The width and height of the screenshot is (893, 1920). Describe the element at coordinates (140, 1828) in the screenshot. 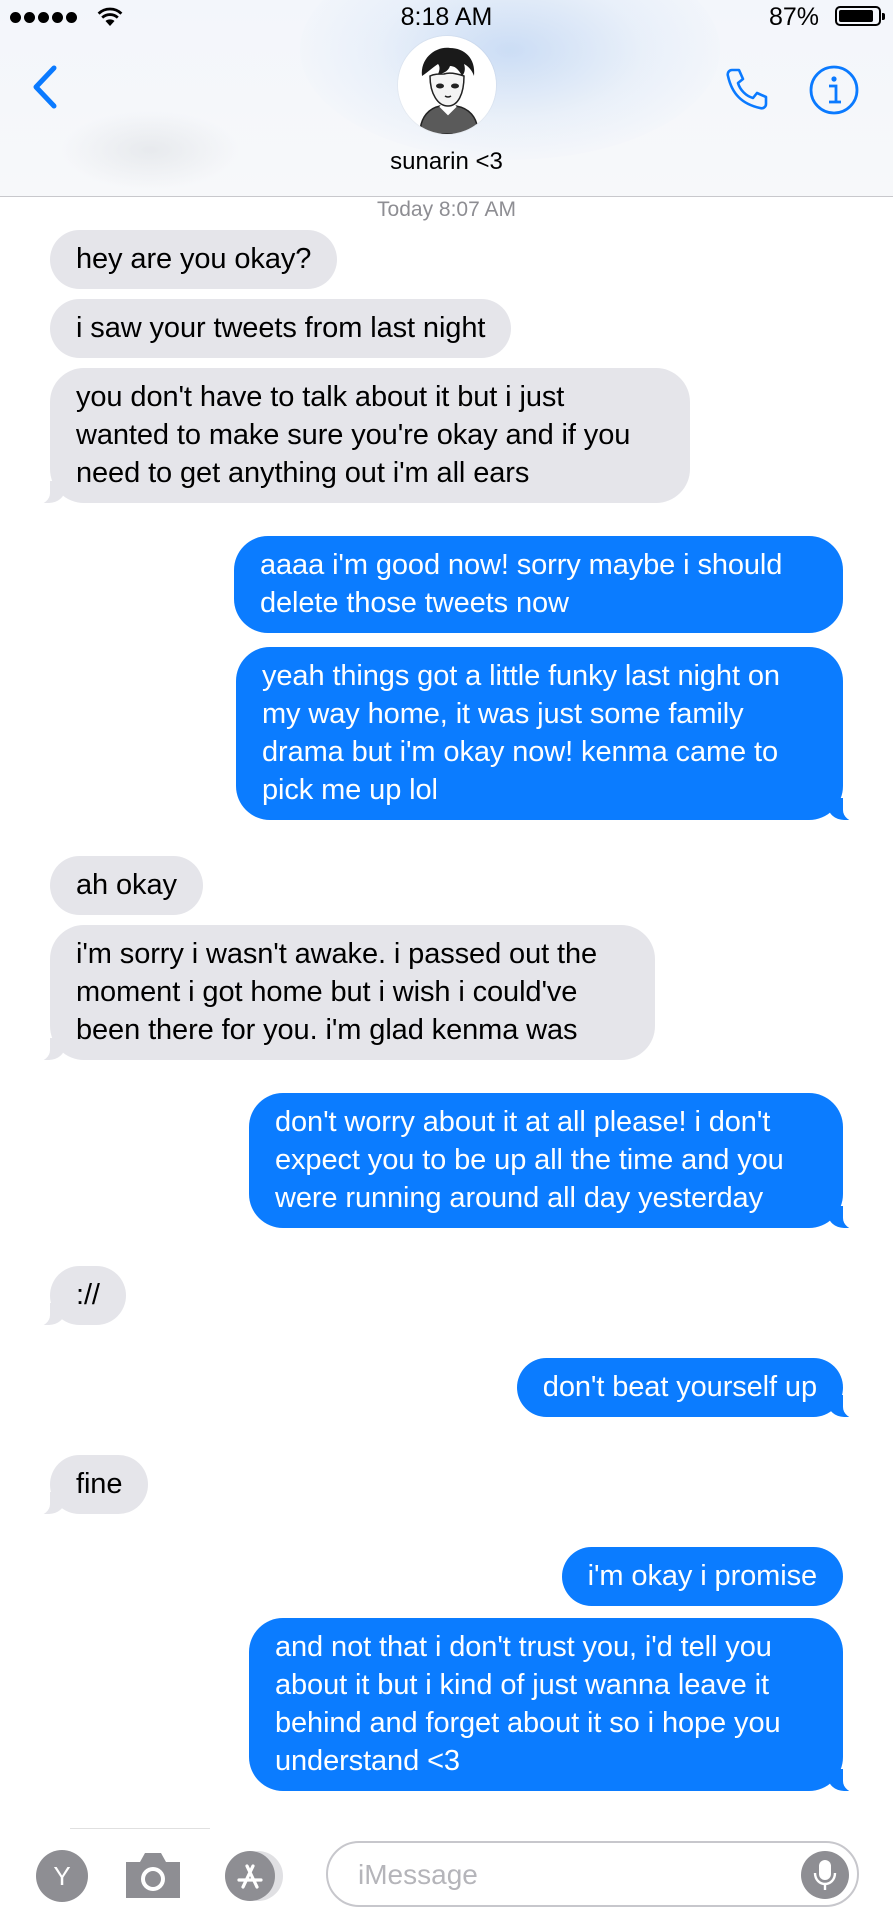

I see `divider` at that location.